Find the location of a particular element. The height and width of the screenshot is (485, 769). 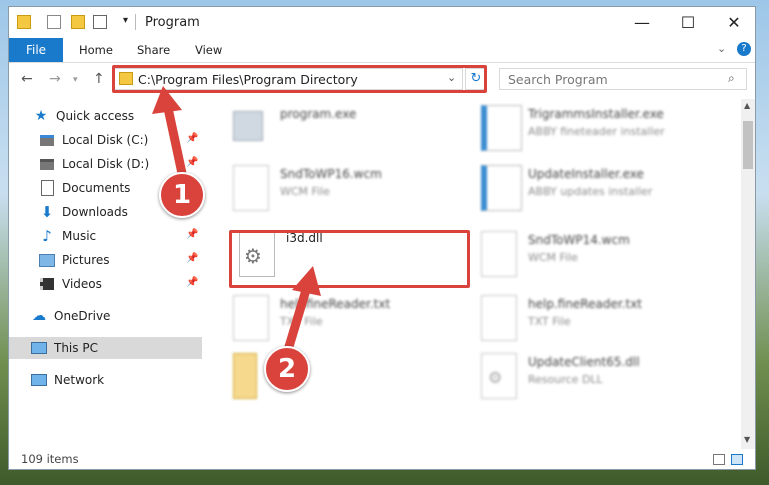

customize-qat-icon: ▾ is located at coordinates (125, 20).